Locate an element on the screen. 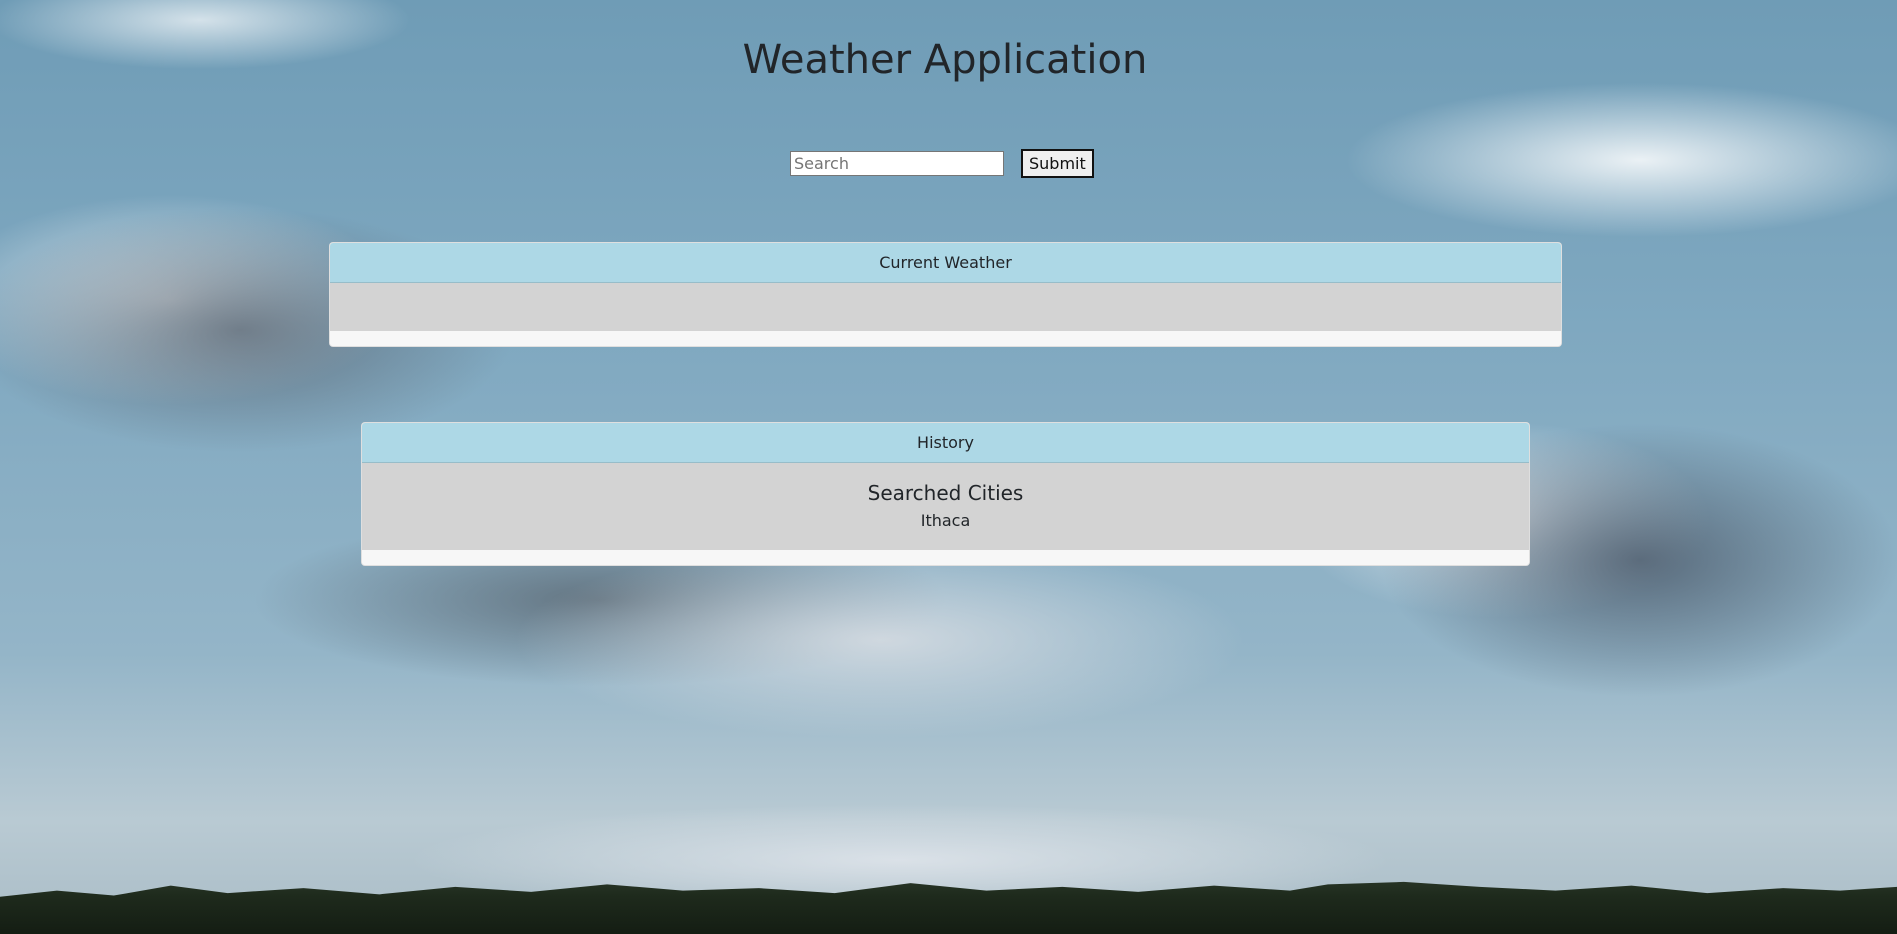  current-weather-card: Current Weather is located at coordinates (945, 294).